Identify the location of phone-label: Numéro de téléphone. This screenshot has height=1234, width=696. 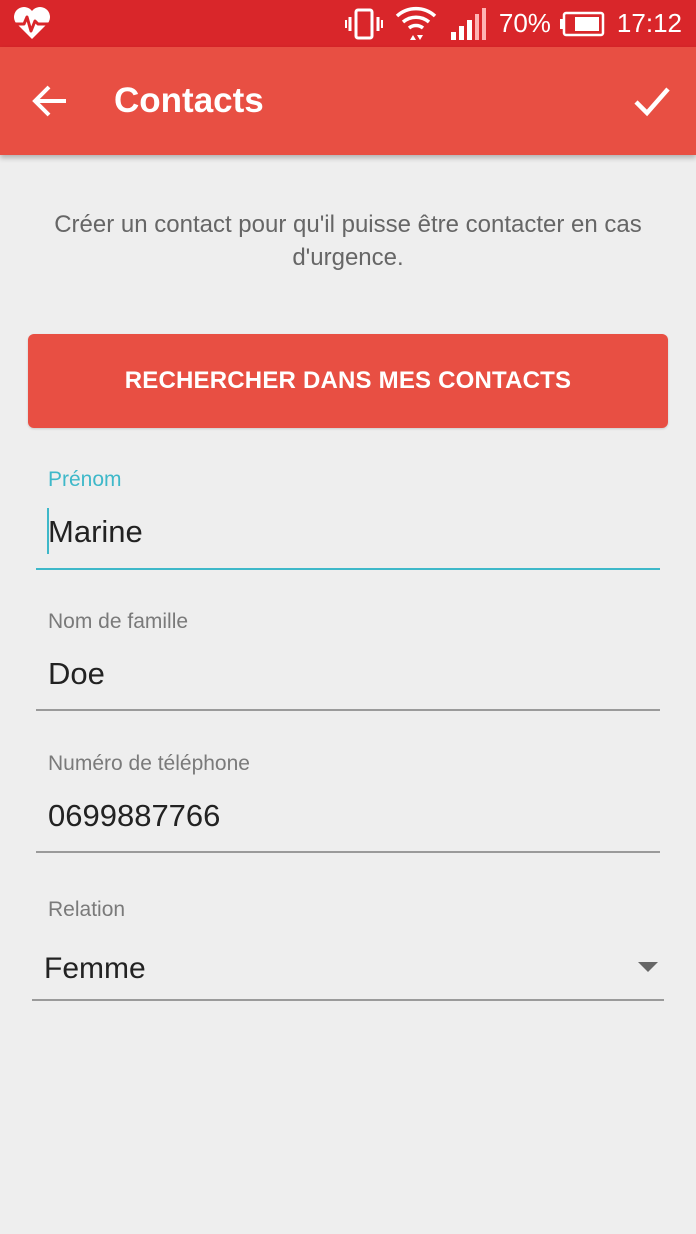
(149, 763).